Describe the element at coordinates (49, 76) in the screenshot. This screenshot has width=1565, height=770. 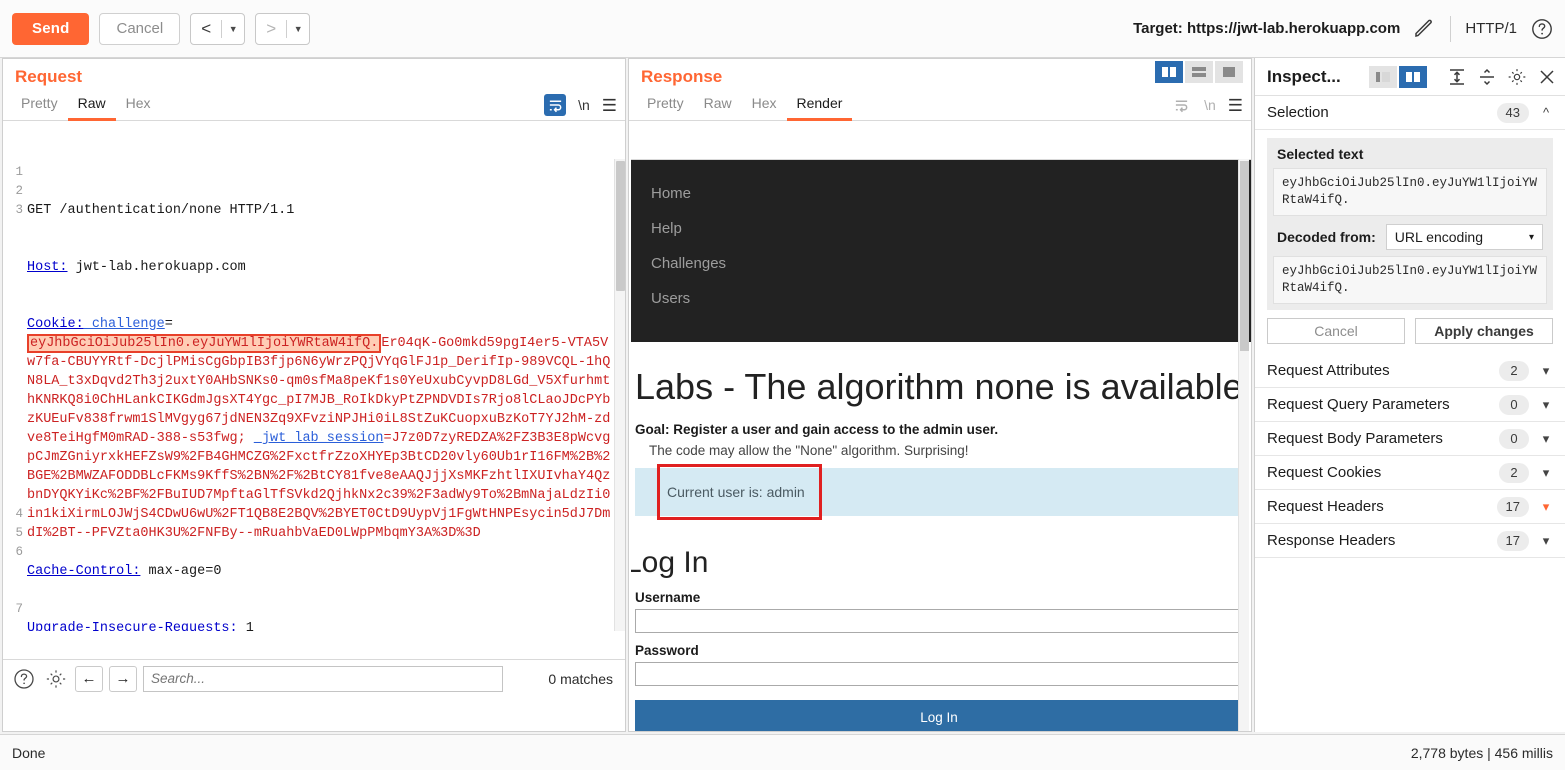
I see `request-title: Request` at that location.